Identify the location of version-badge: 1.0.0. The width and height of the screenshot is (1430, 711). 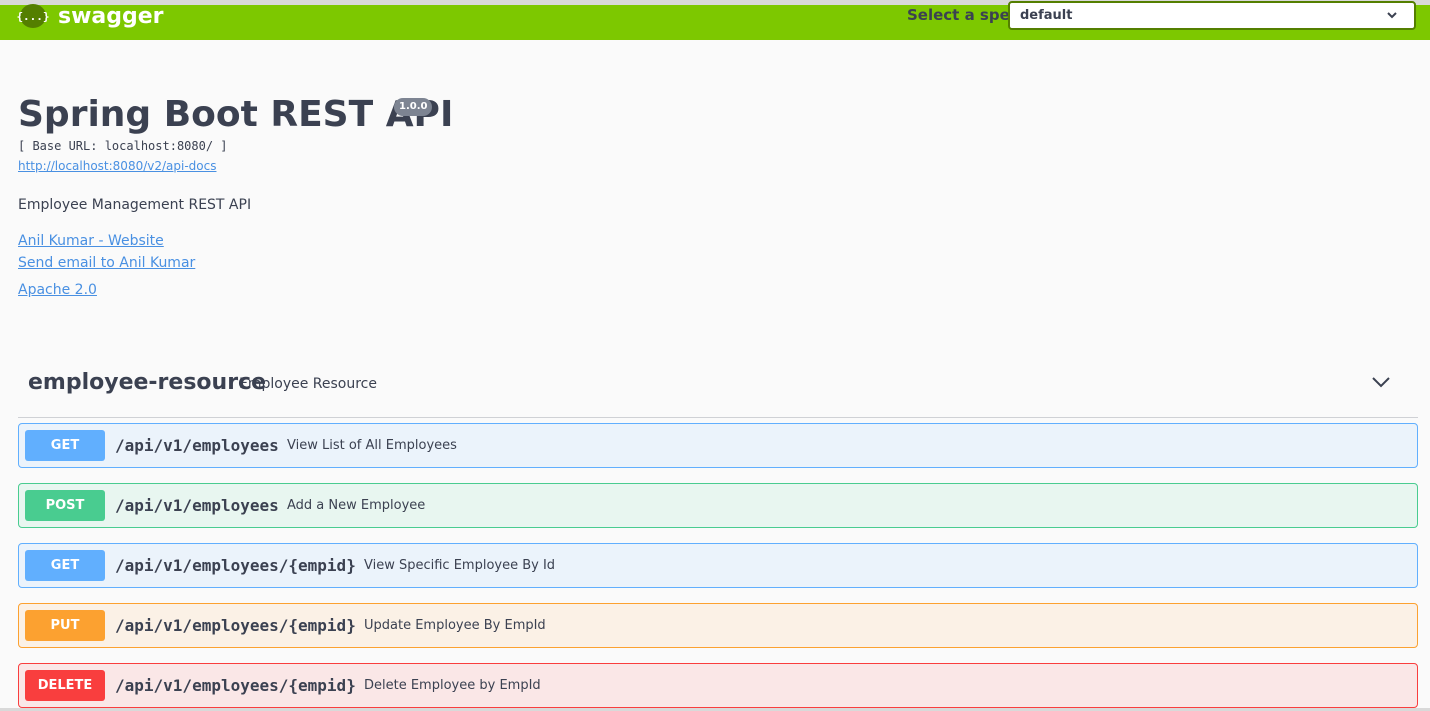
(413, 107).